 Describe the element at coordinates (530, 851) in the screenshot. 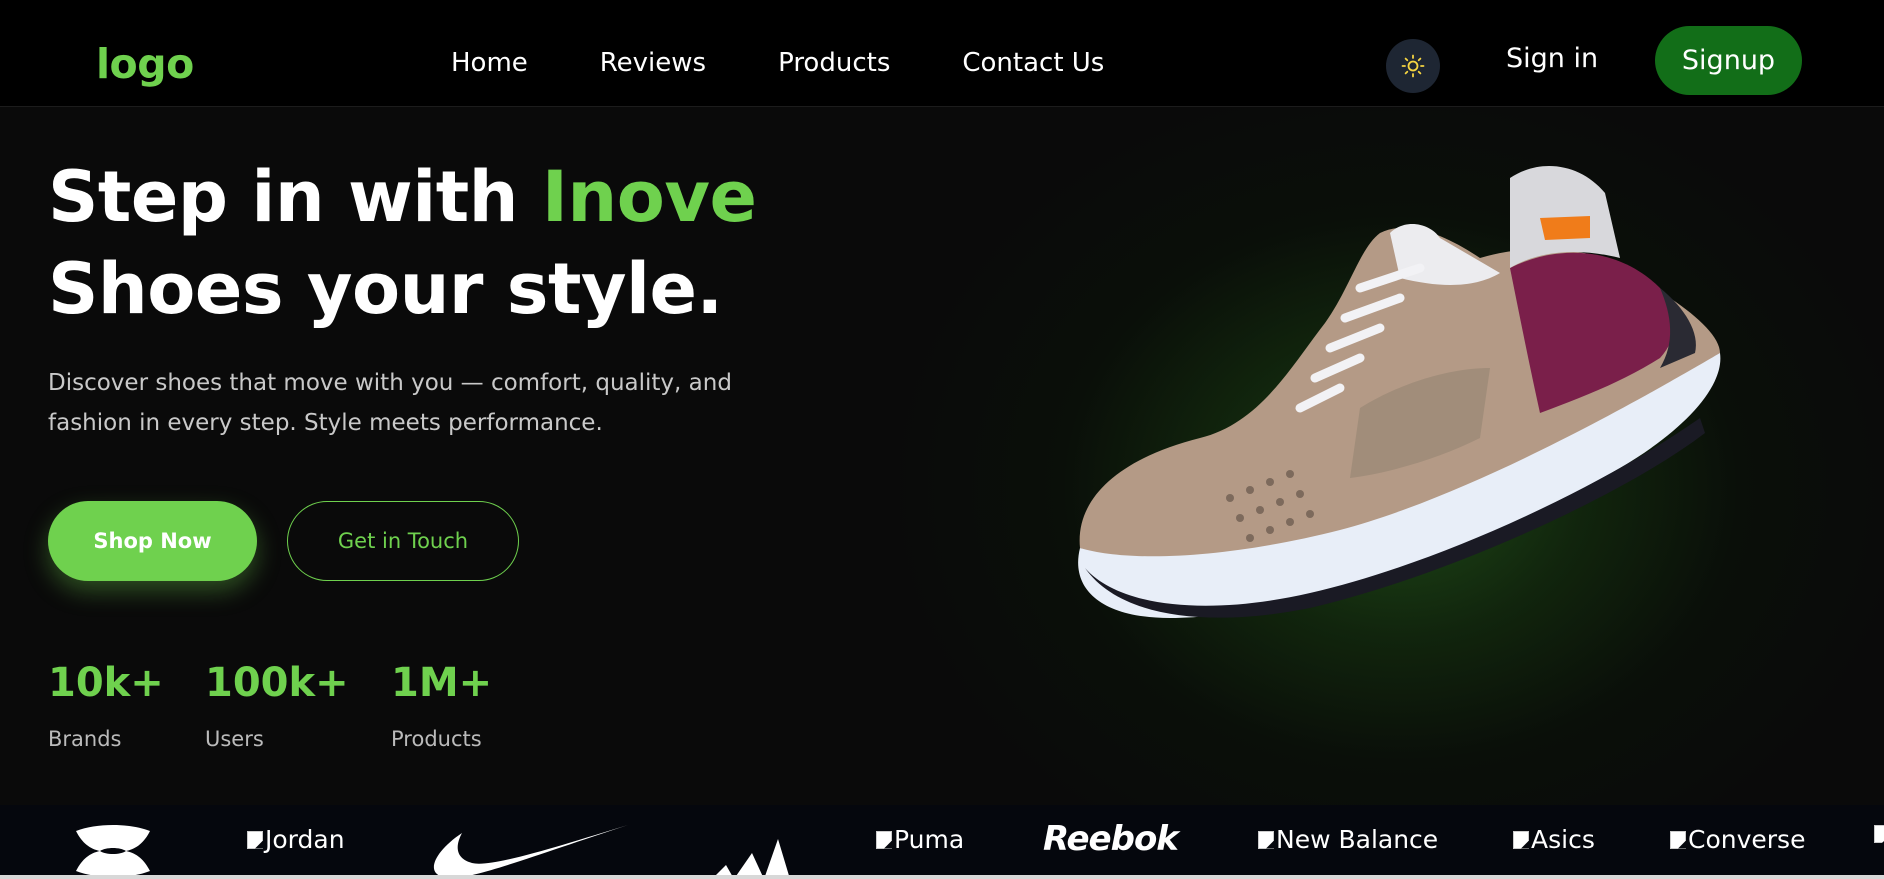

I see `nike-swoosh-icon` at that location.